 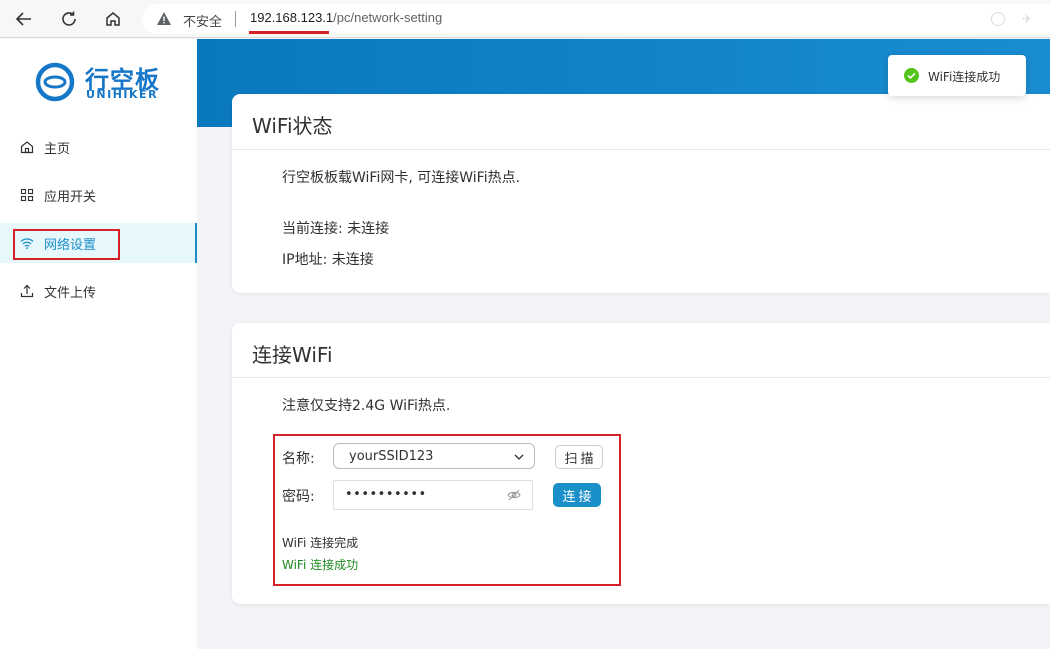 What do you see at coordinates (579, 457) in the screenshot?
I see `scan-button: 扫描` at bounding box center [579, 457].